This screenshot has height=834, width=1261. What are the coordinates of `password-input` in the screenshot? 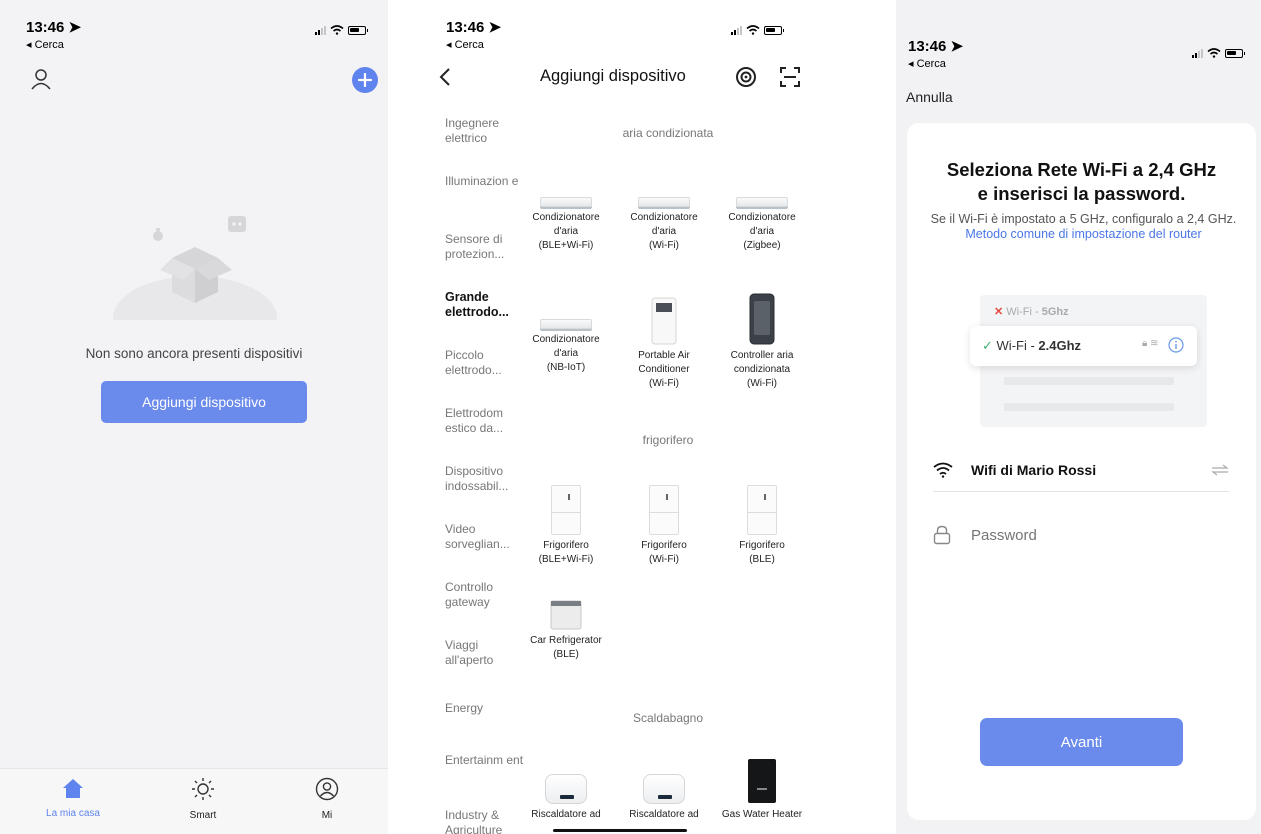 It's located at (1071, 535).